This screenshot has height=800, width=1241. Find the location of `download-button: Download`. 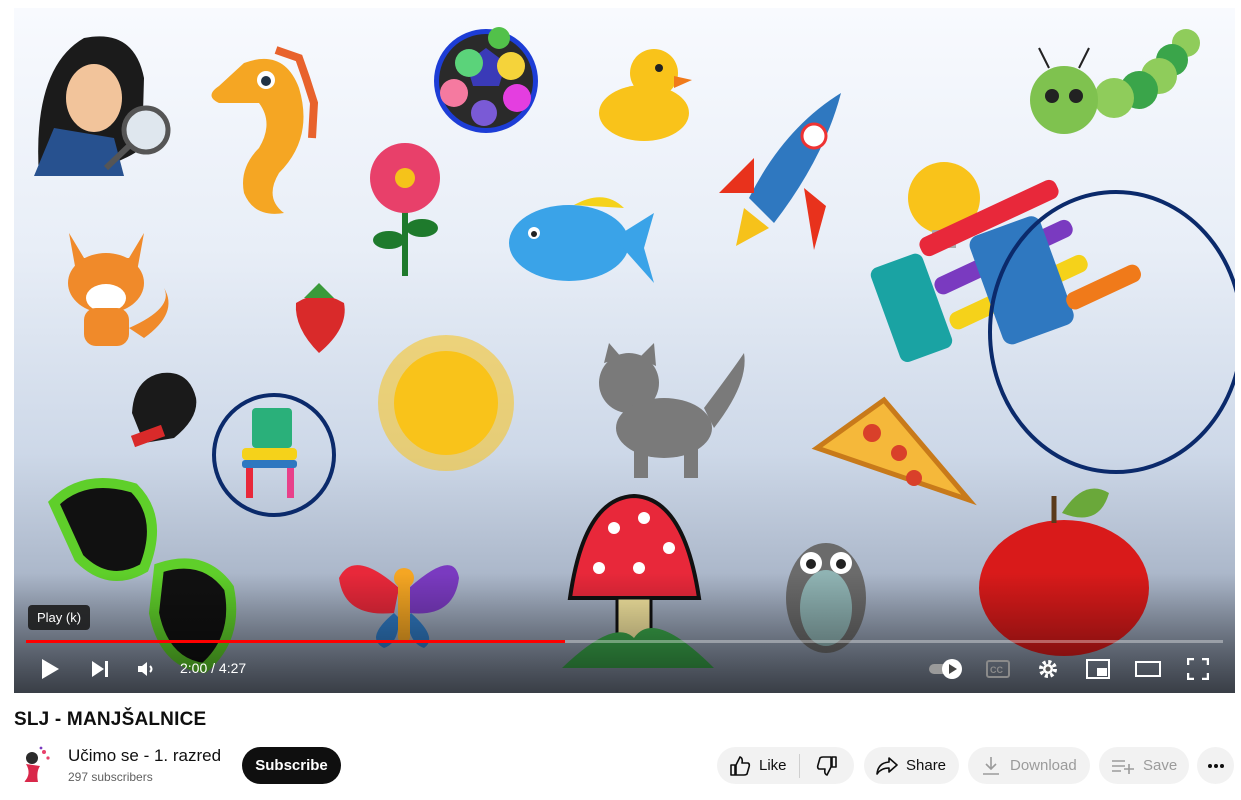

download-button: Download is located at coordinates (1029, 765).